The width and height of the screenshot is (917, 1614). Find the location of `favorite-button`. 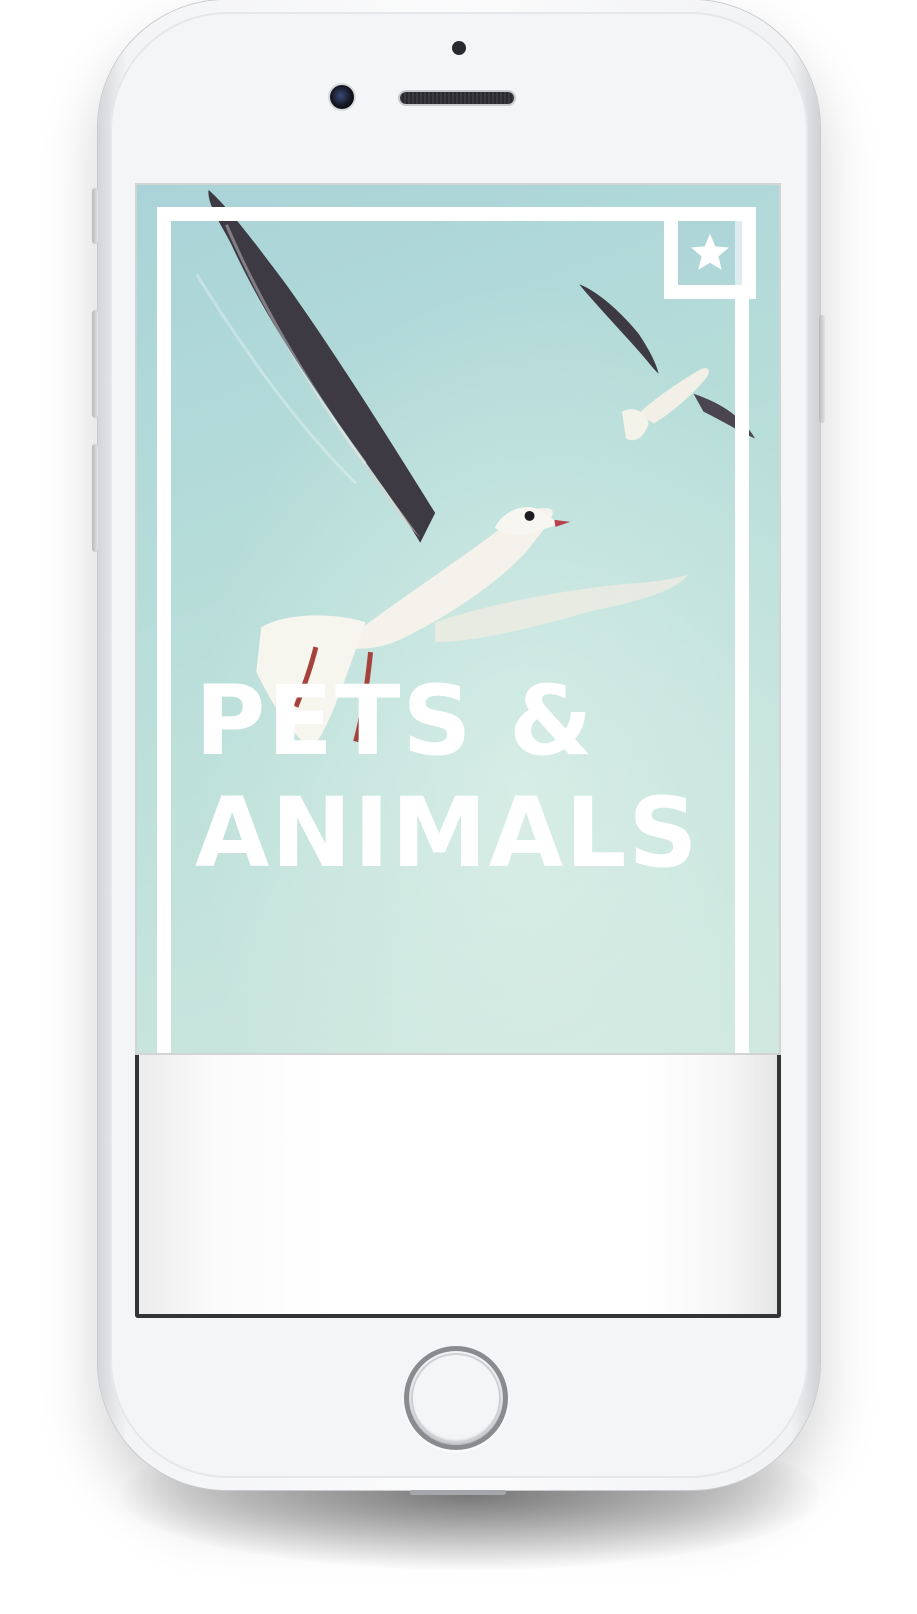

favorite-button is located at coordinates (710, 253).